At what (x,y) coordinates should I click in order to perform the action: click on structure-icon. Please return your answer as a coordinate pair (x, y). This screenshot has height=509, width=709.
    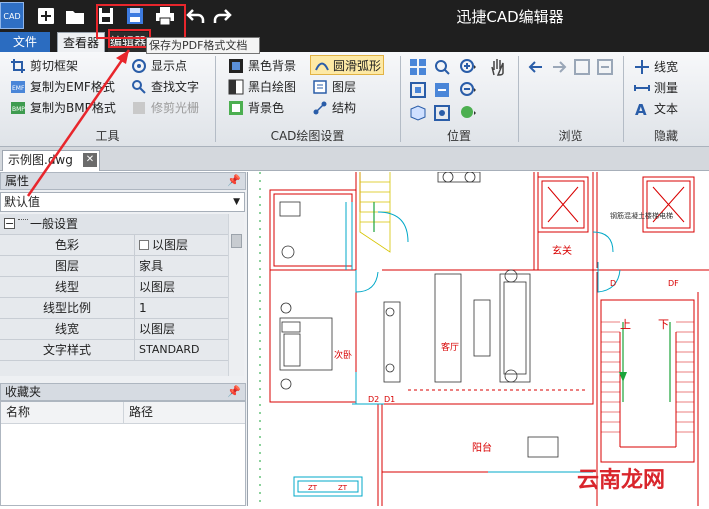
    Looking at the image, I should click on (320, 108).